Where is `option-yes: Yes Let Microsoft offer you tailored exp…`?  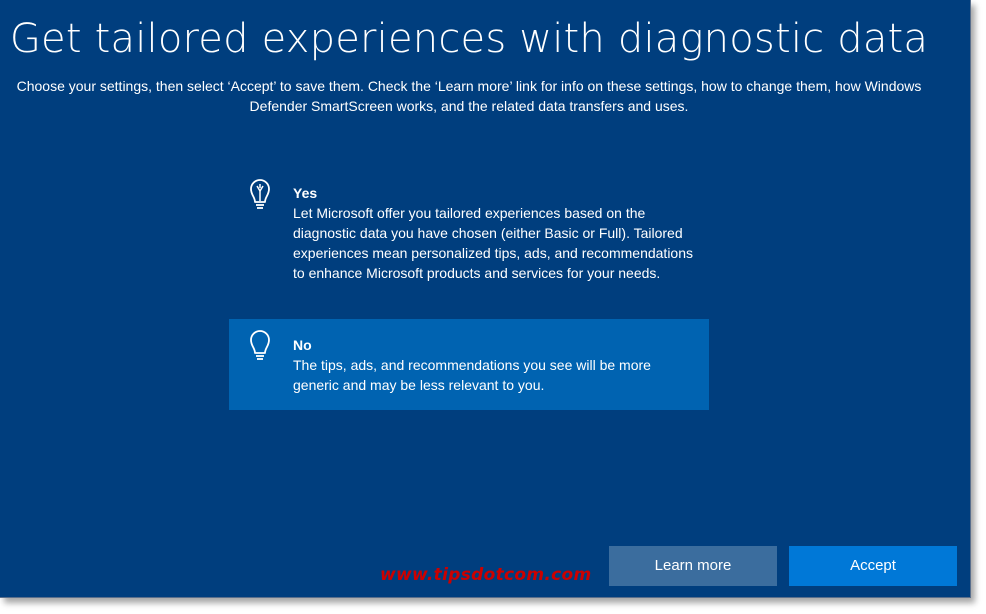
option-yes: Yes Let Microsoft offer you tailored exp… is located at coordinates (469, 241).